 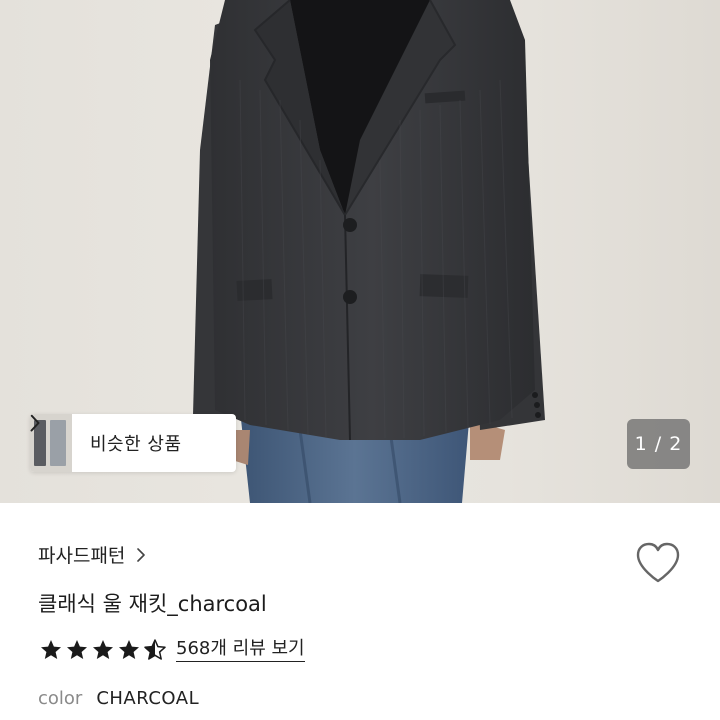 I want to click on color-option: color CHARCOAL, so click(x=118, y=698).